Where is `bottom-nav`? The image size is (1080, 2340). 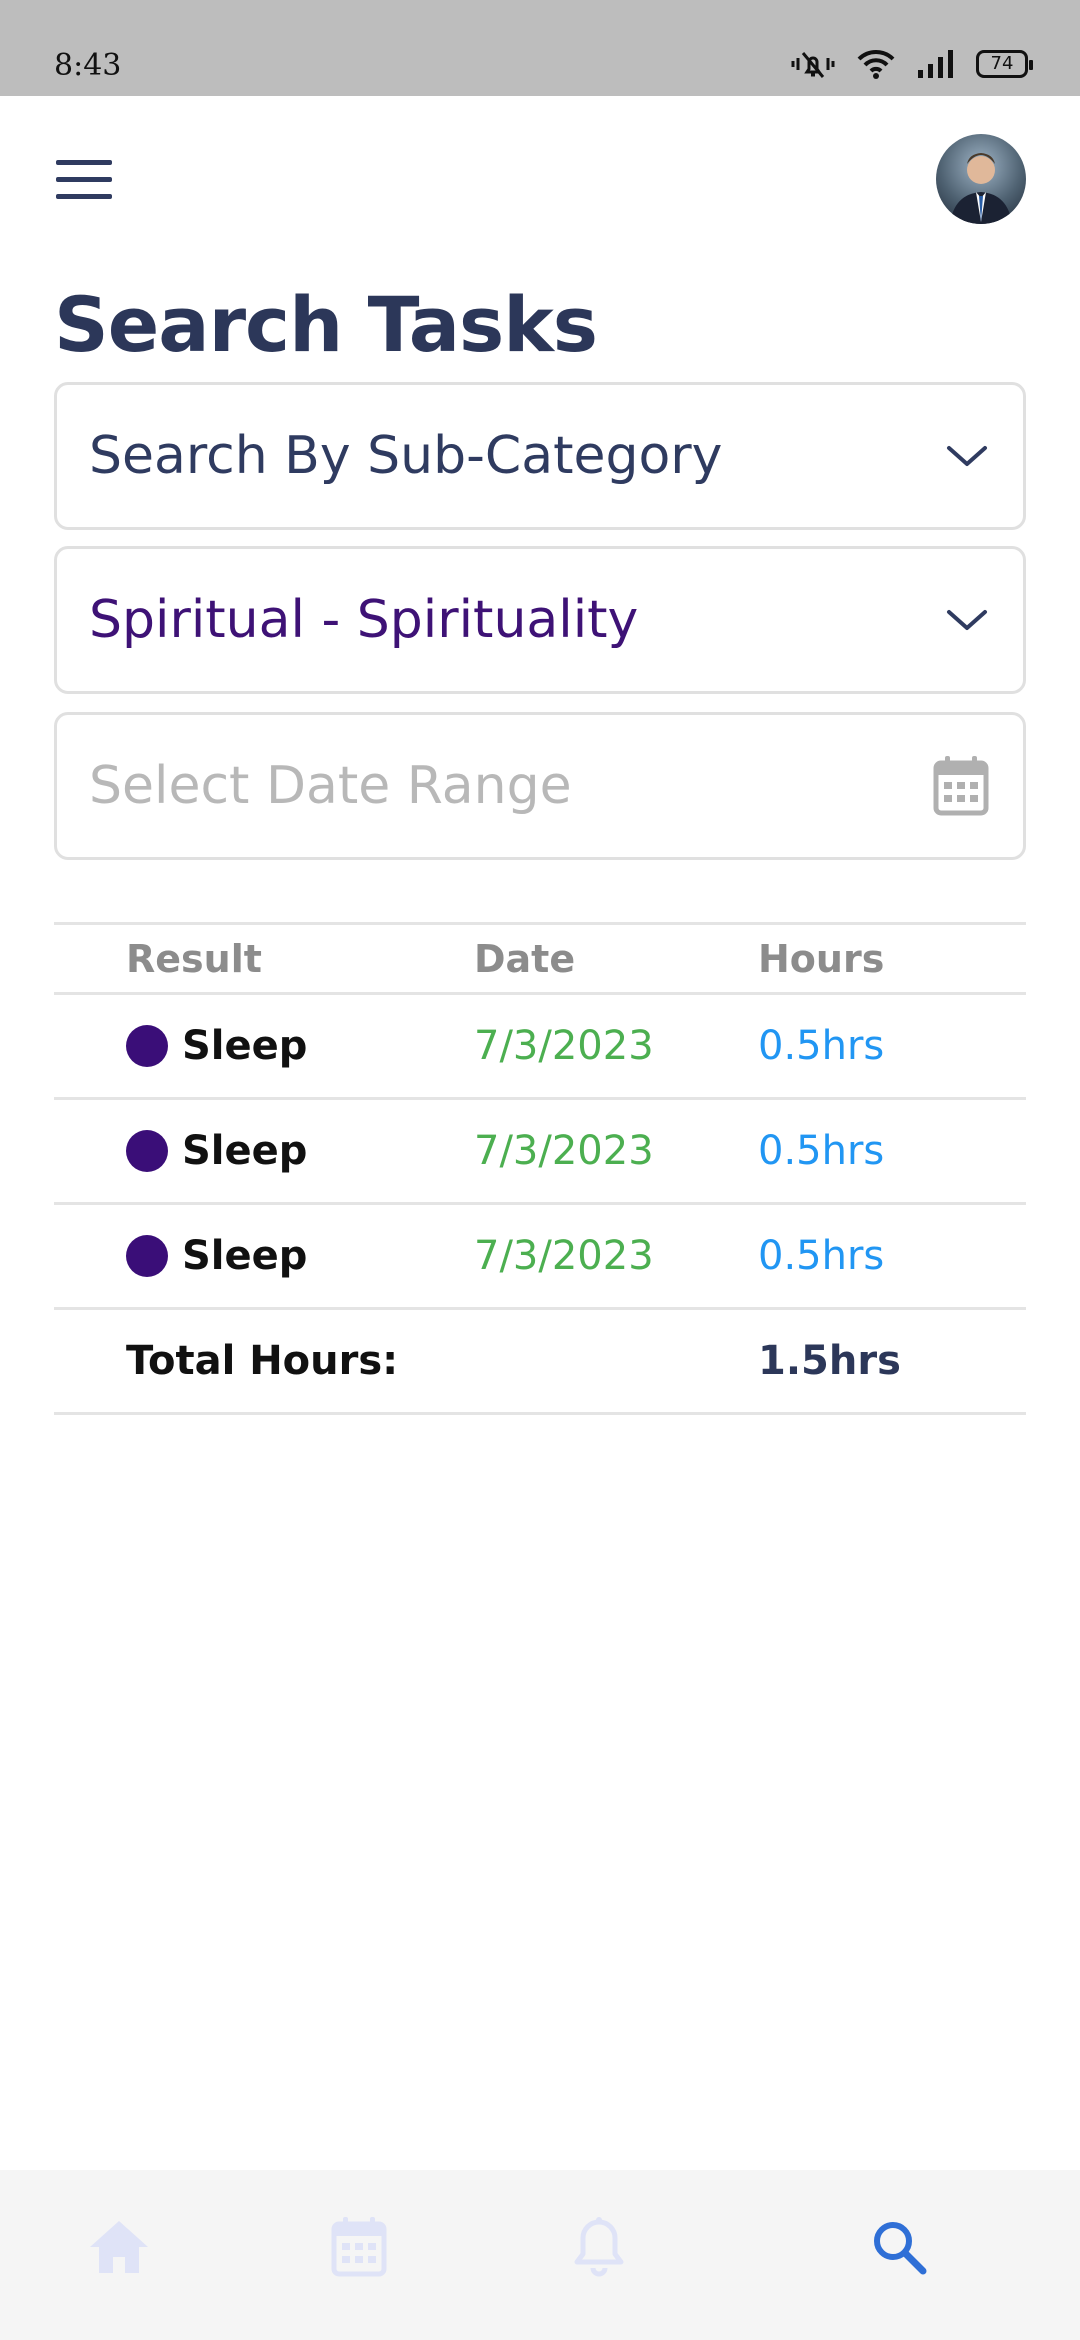 bottom-nav is located at coordinates (540, 2255).